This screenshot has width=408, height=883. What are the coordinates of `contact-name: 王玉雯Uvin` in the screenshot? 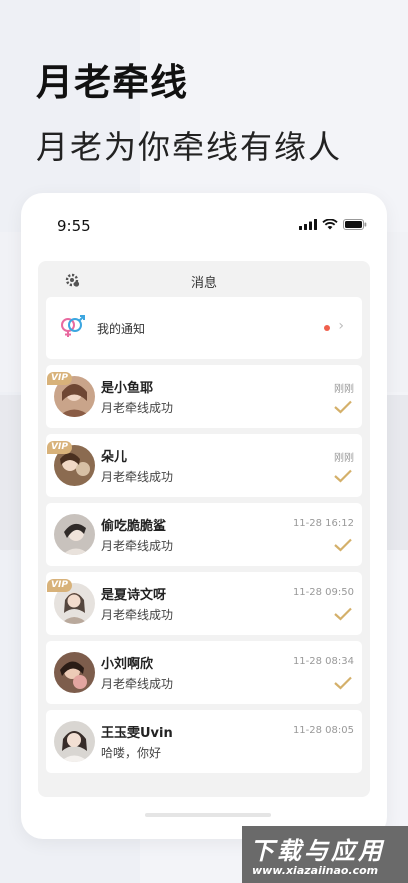 It's located at (137, 733).